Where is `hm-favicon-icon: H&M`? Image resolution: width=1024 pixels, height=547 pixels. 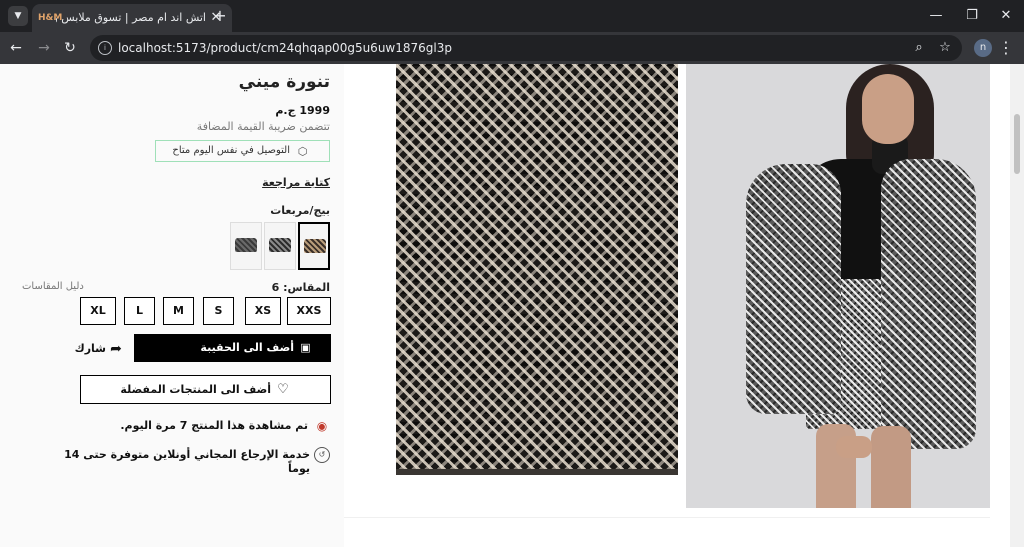
hm-favicon-icon: H&M is located at coordinates (50, 18).